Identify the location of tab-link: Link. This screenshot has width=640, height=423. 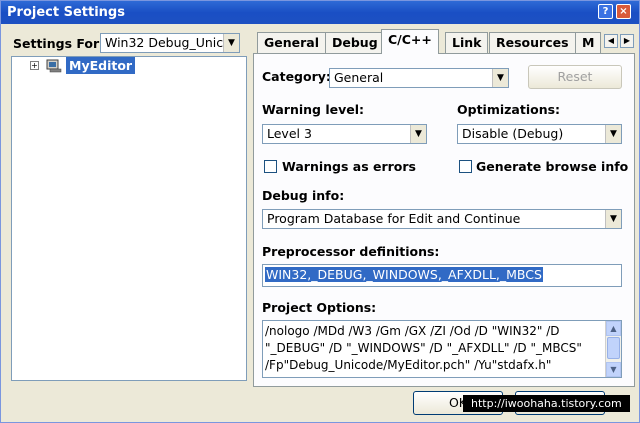
(467, 42).